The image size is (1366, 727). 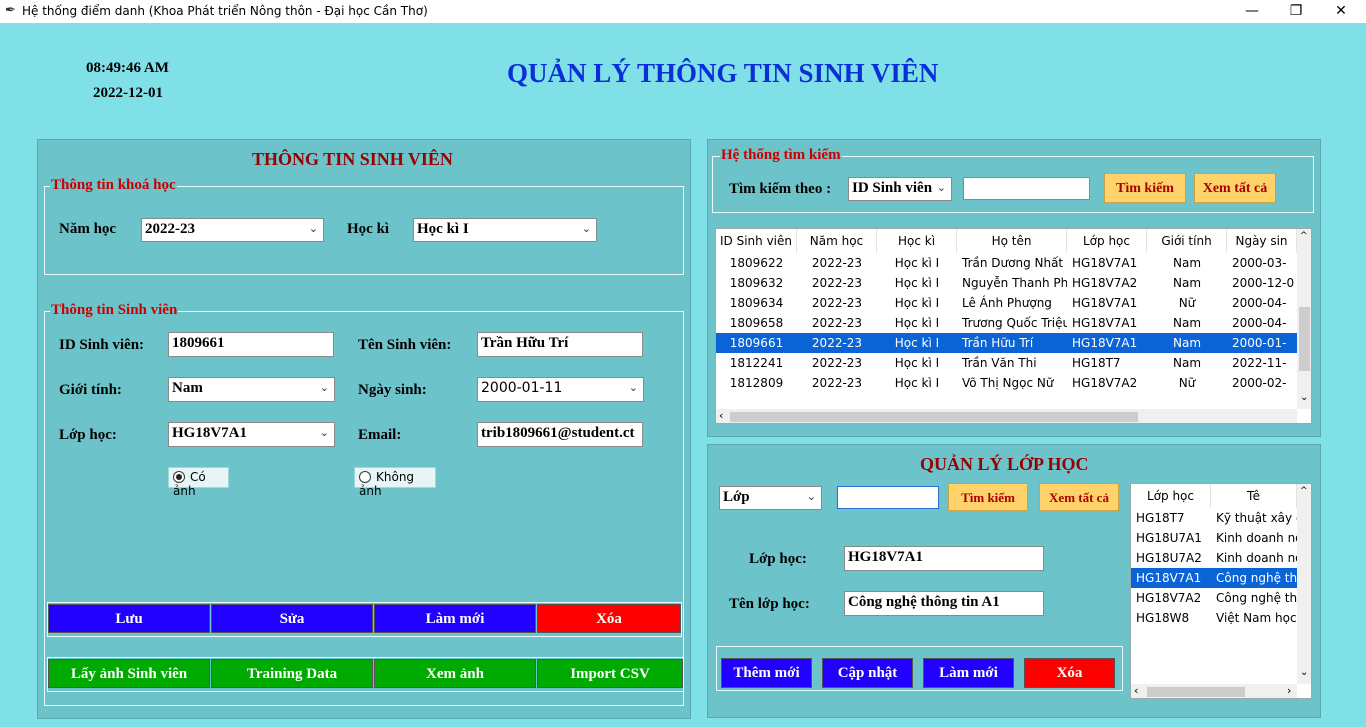 What do you see at coordinates (1254, 496) in the screenshot?
I see `class-column-header: Tê` at bounding box center [1254, 496].